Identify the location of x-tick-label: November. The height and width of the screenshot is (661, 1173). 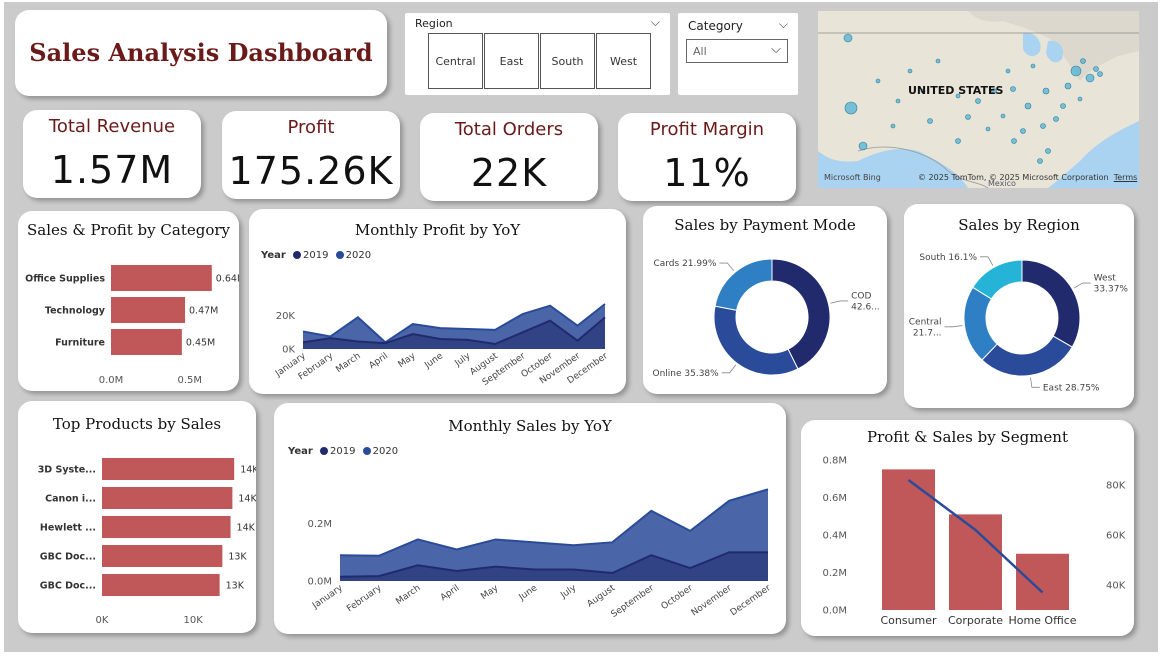
(712, 600).